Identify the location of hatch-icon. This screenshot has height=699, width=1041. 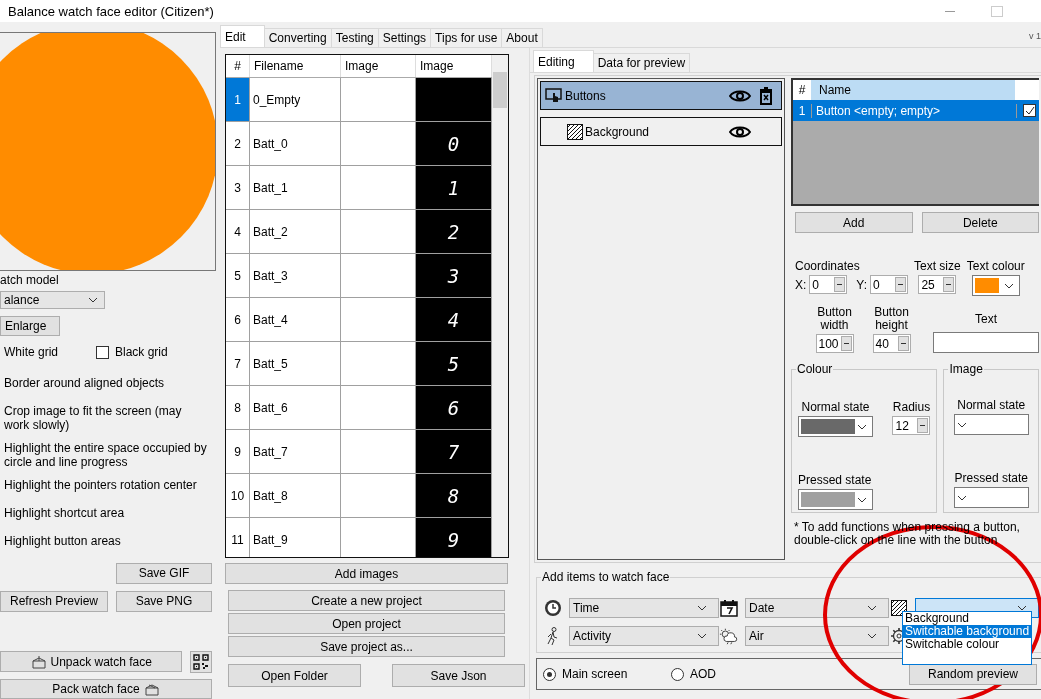
(575, 131).